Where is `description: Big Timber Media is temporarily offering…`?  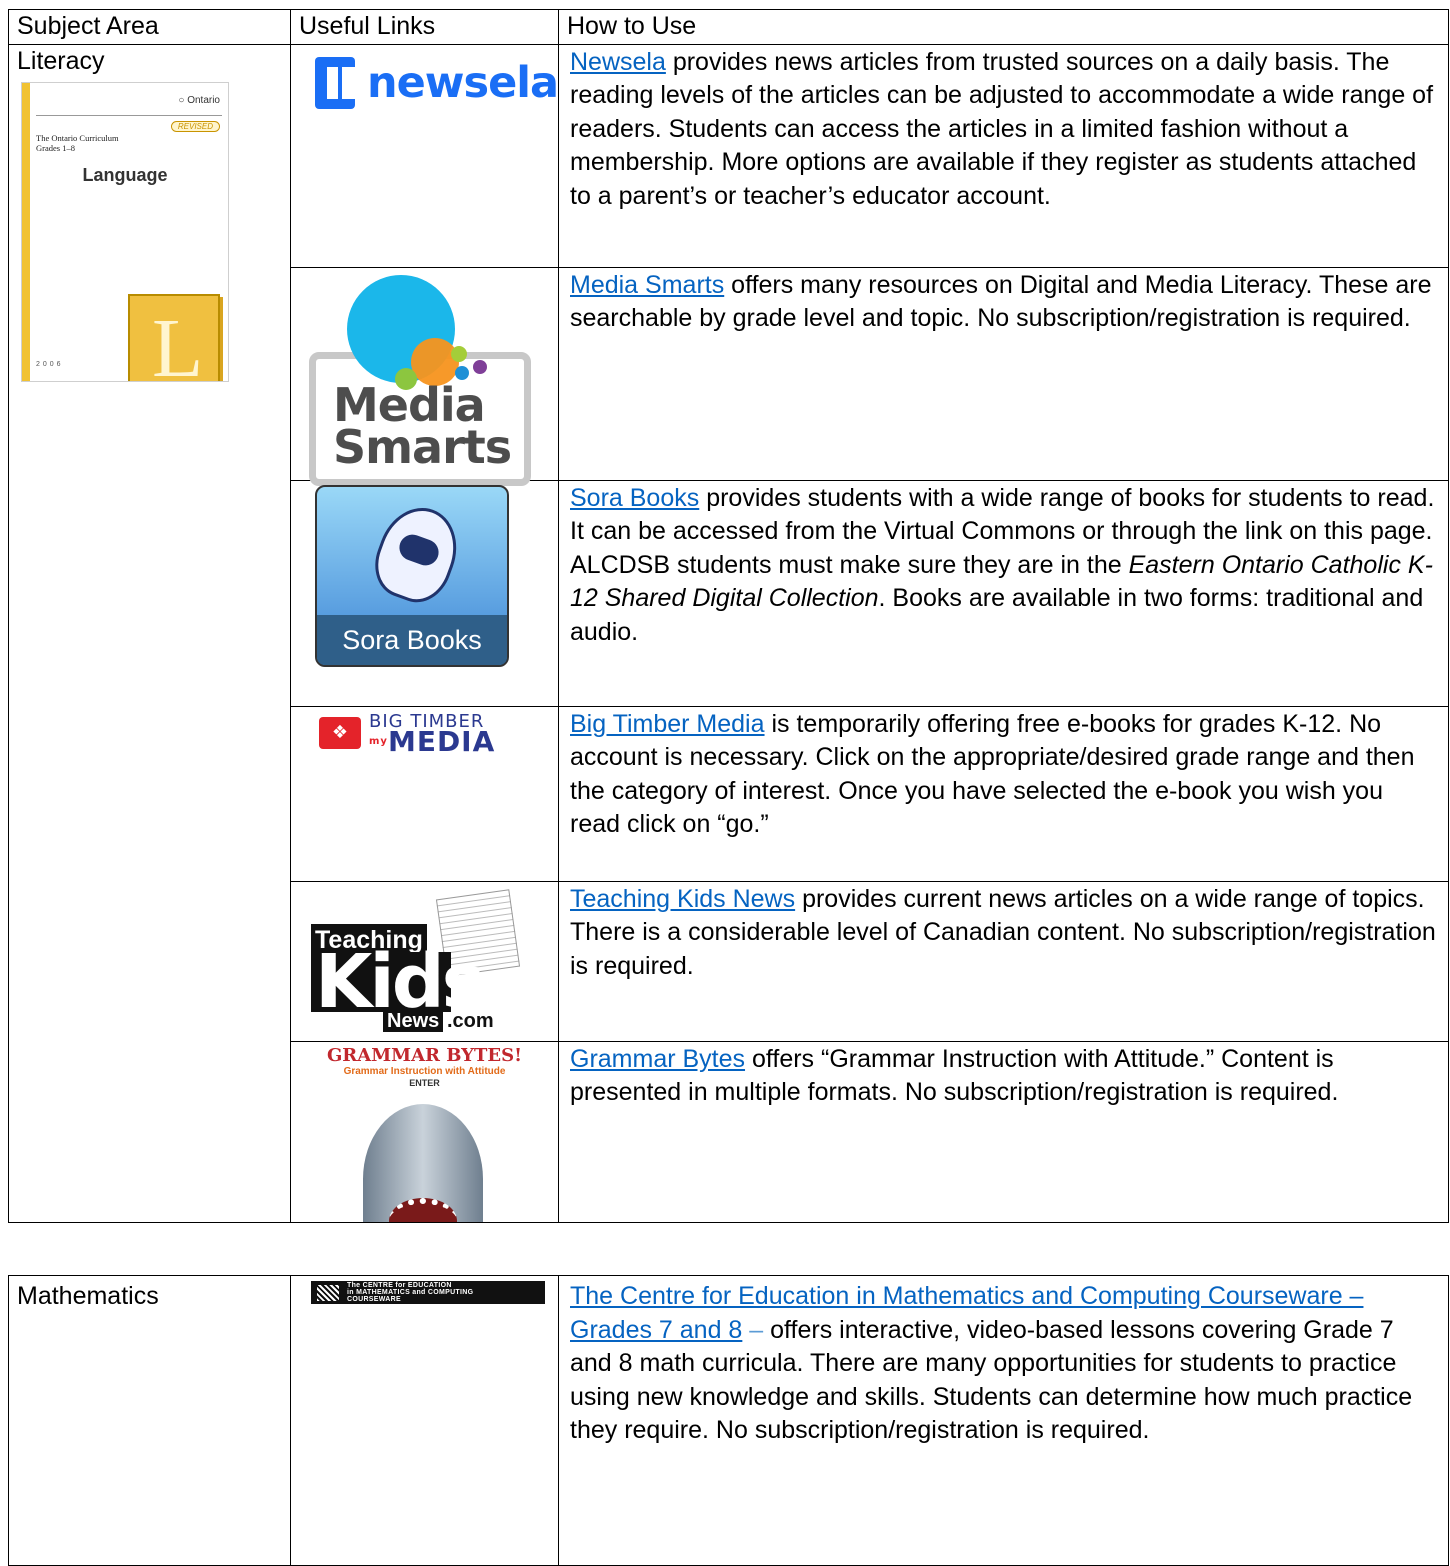 description: Big Timber Media is temporarily offering… is located at coordinates (992, 774).